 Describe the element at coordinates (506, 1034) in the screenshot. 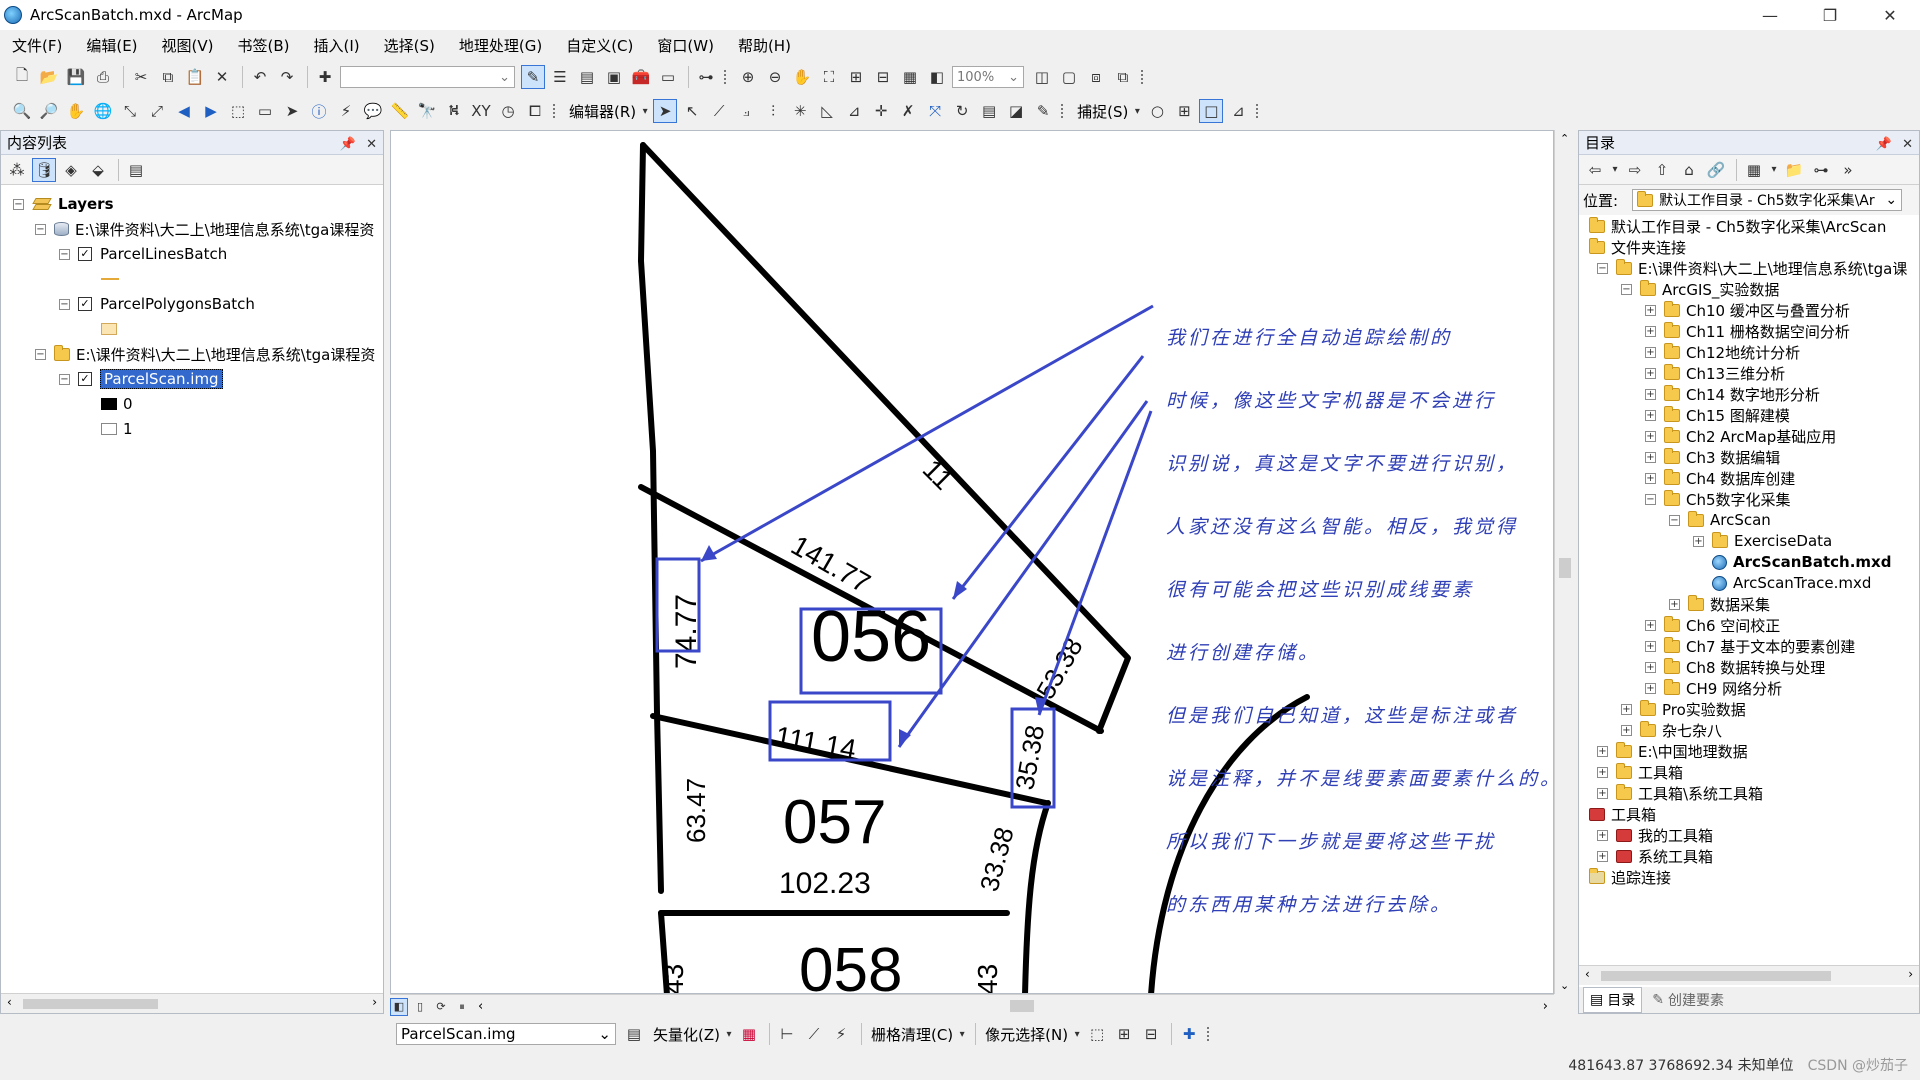

I see `raster-layer-dropdown: ParcelScan.img ⌄` at that location.